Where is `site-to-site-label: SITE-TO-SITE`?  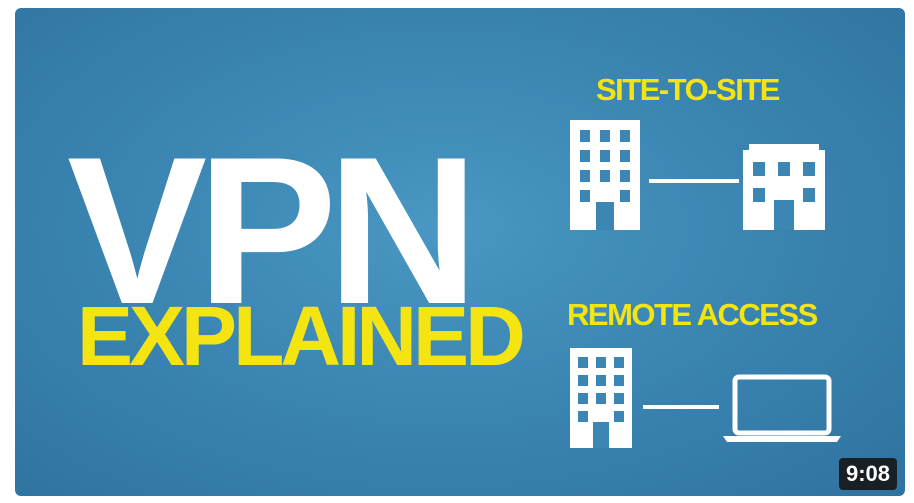 site-to-site-label: SITE-TO-SITE is located at coordinates (688, 89).